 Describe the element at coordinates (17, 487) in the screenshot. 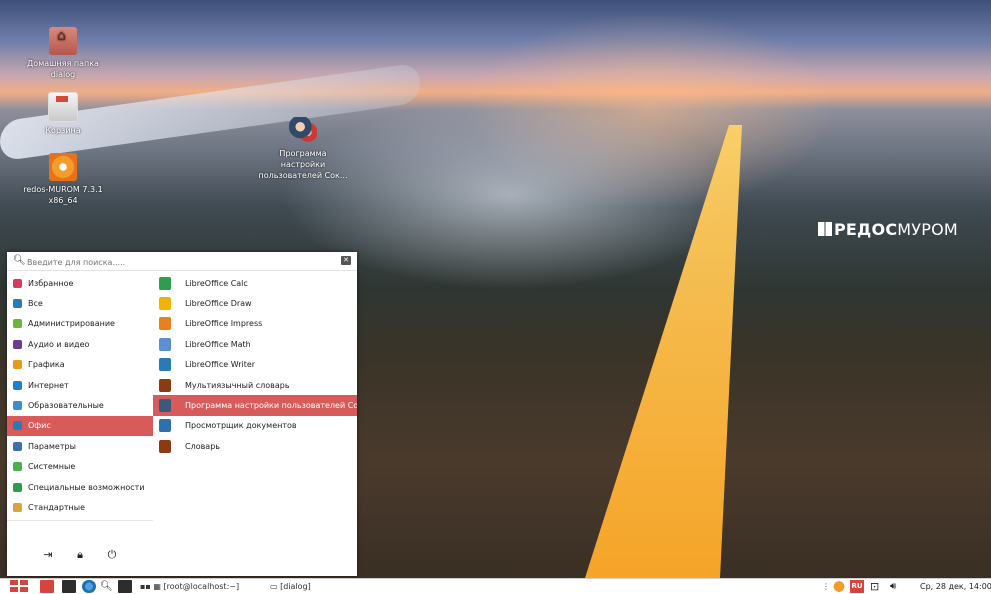

I see `accessibility-icon` at that location.